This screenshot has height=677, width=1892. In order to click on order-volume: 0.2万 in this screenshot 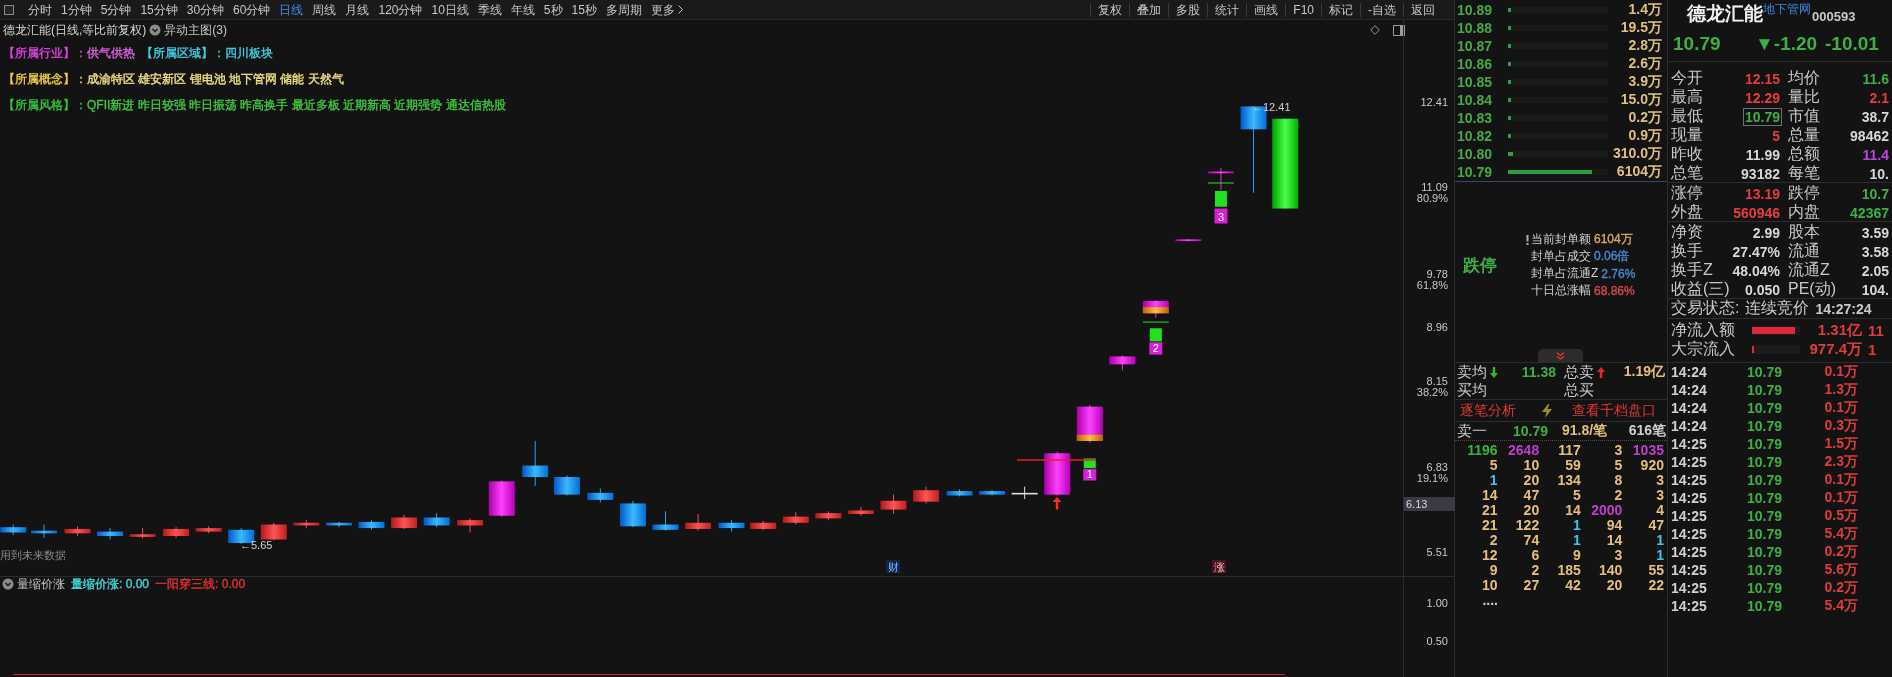, I will do `click(1644, 118)`.